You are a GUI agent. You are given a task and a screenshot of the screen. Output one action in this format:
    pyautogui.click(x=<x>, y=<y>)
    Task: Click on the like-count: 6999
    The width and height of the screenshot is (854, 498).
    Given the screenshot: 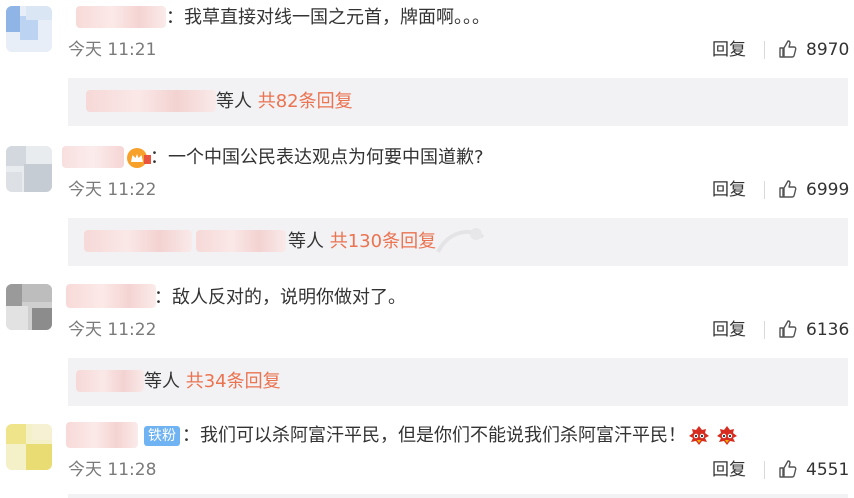 What is the action you would take?
    pyautogui.click(x=828, y=190)
    